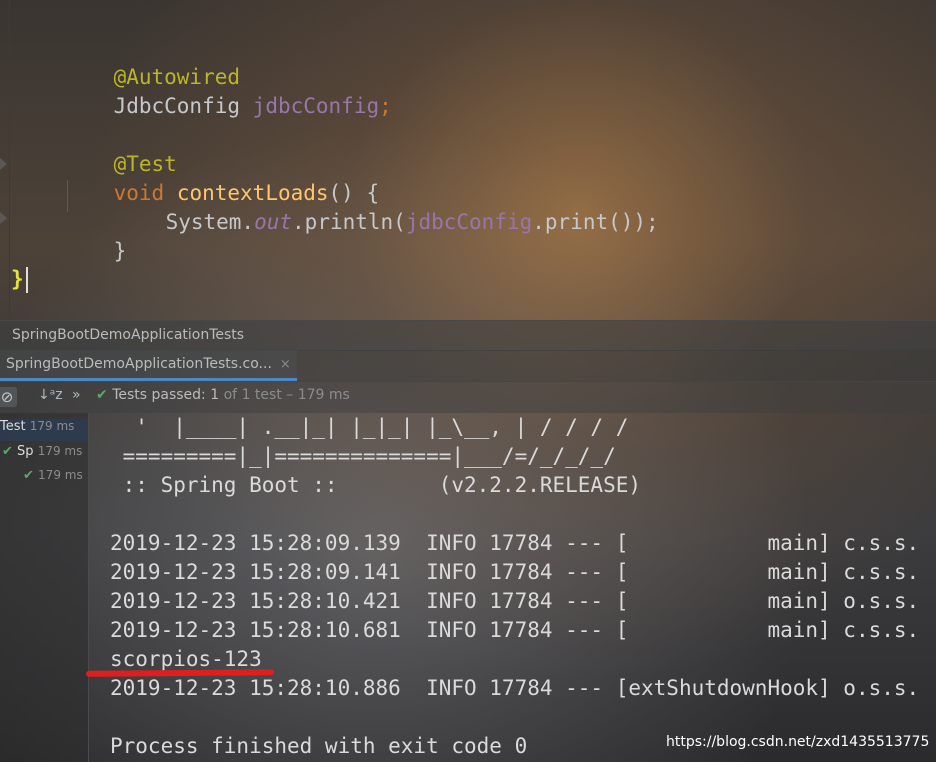 The width and height of the screenshot is (936, 762). What do you see at coordinates (468, 335) in the screenshot?
I see `run-panel-title-bar: SpringBootDemoApplicationTests` at bounding box center [468, 335].